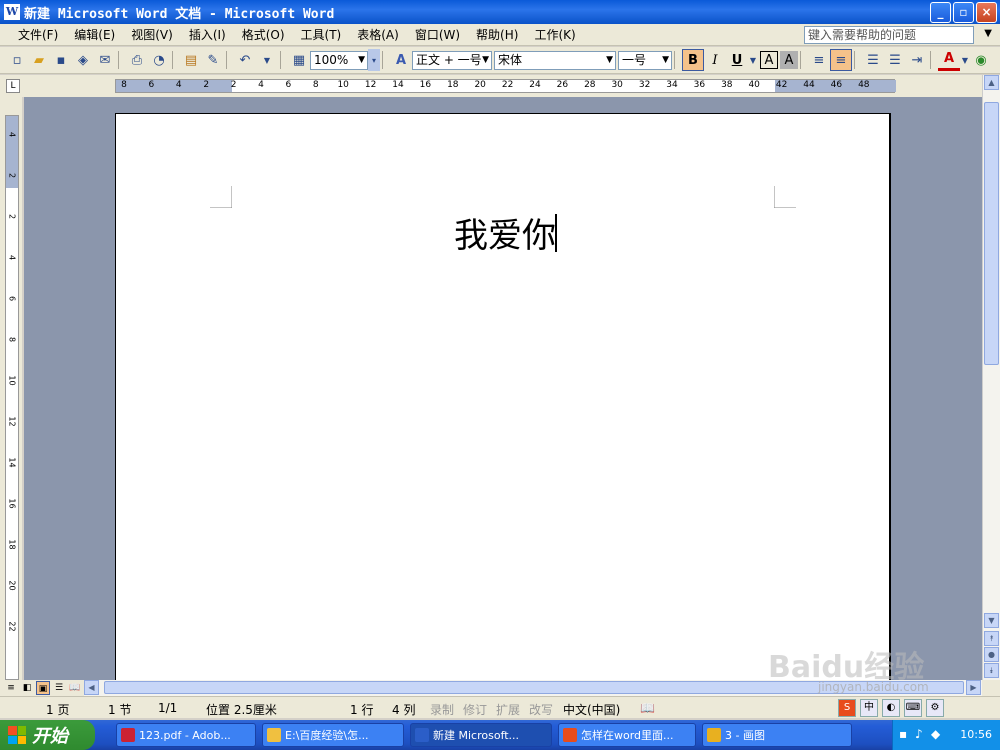 This screenshot has width=1000, height=750. What do you see at coordinates (847, 708) in the screenshot?
I see `sogou-ime-icon: S` at bounding box center [847, 708].